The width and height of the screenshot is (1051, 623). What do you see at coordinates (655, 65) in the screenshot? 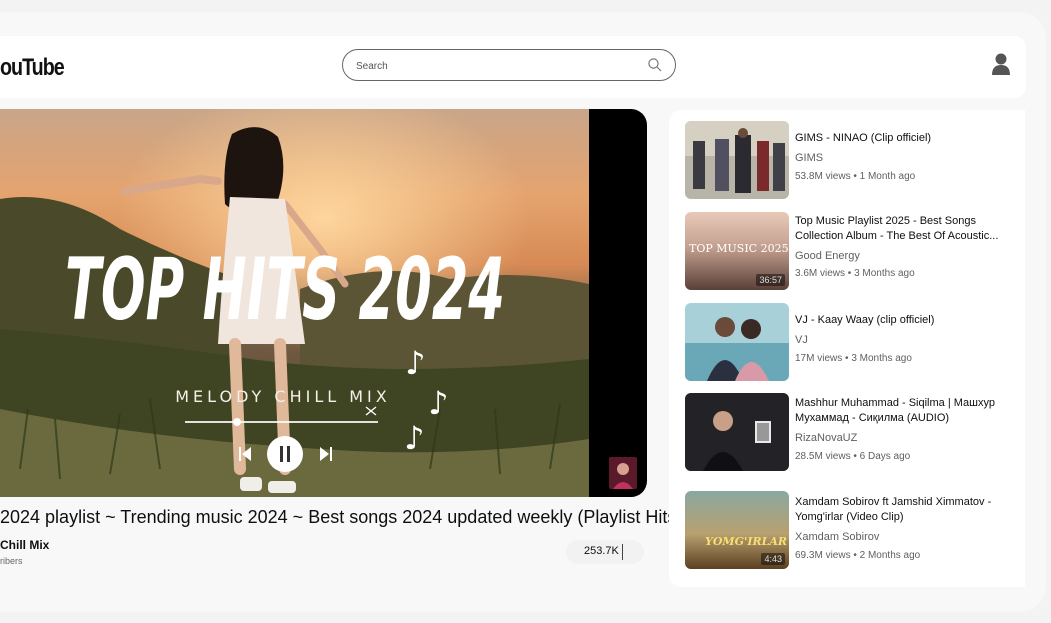
I see `search-icon` at bounding box center [655, 65].